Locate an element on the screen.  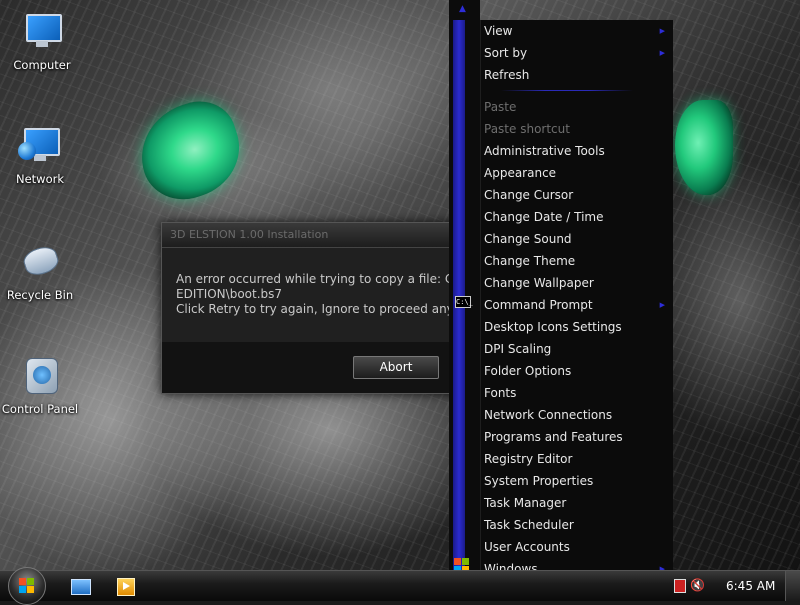
windows-logo-icon is located at coordinates (27, 586).